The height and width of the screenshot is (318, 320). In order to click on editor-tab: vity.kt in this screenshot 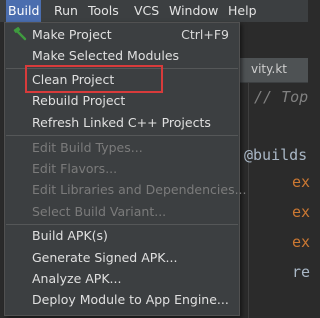, I will do `click(270, 70)`.